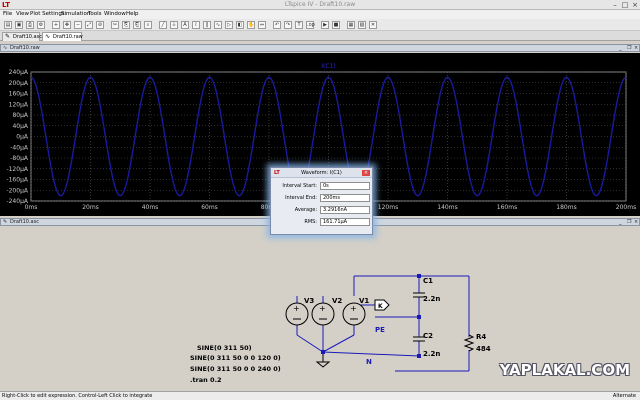 The width and height of the screenshot is (640, 400). What do you see at coordinates (90, 207) in the screenshot?
I see `x-tick-label: 20ms` at bounding box center [90, 207].